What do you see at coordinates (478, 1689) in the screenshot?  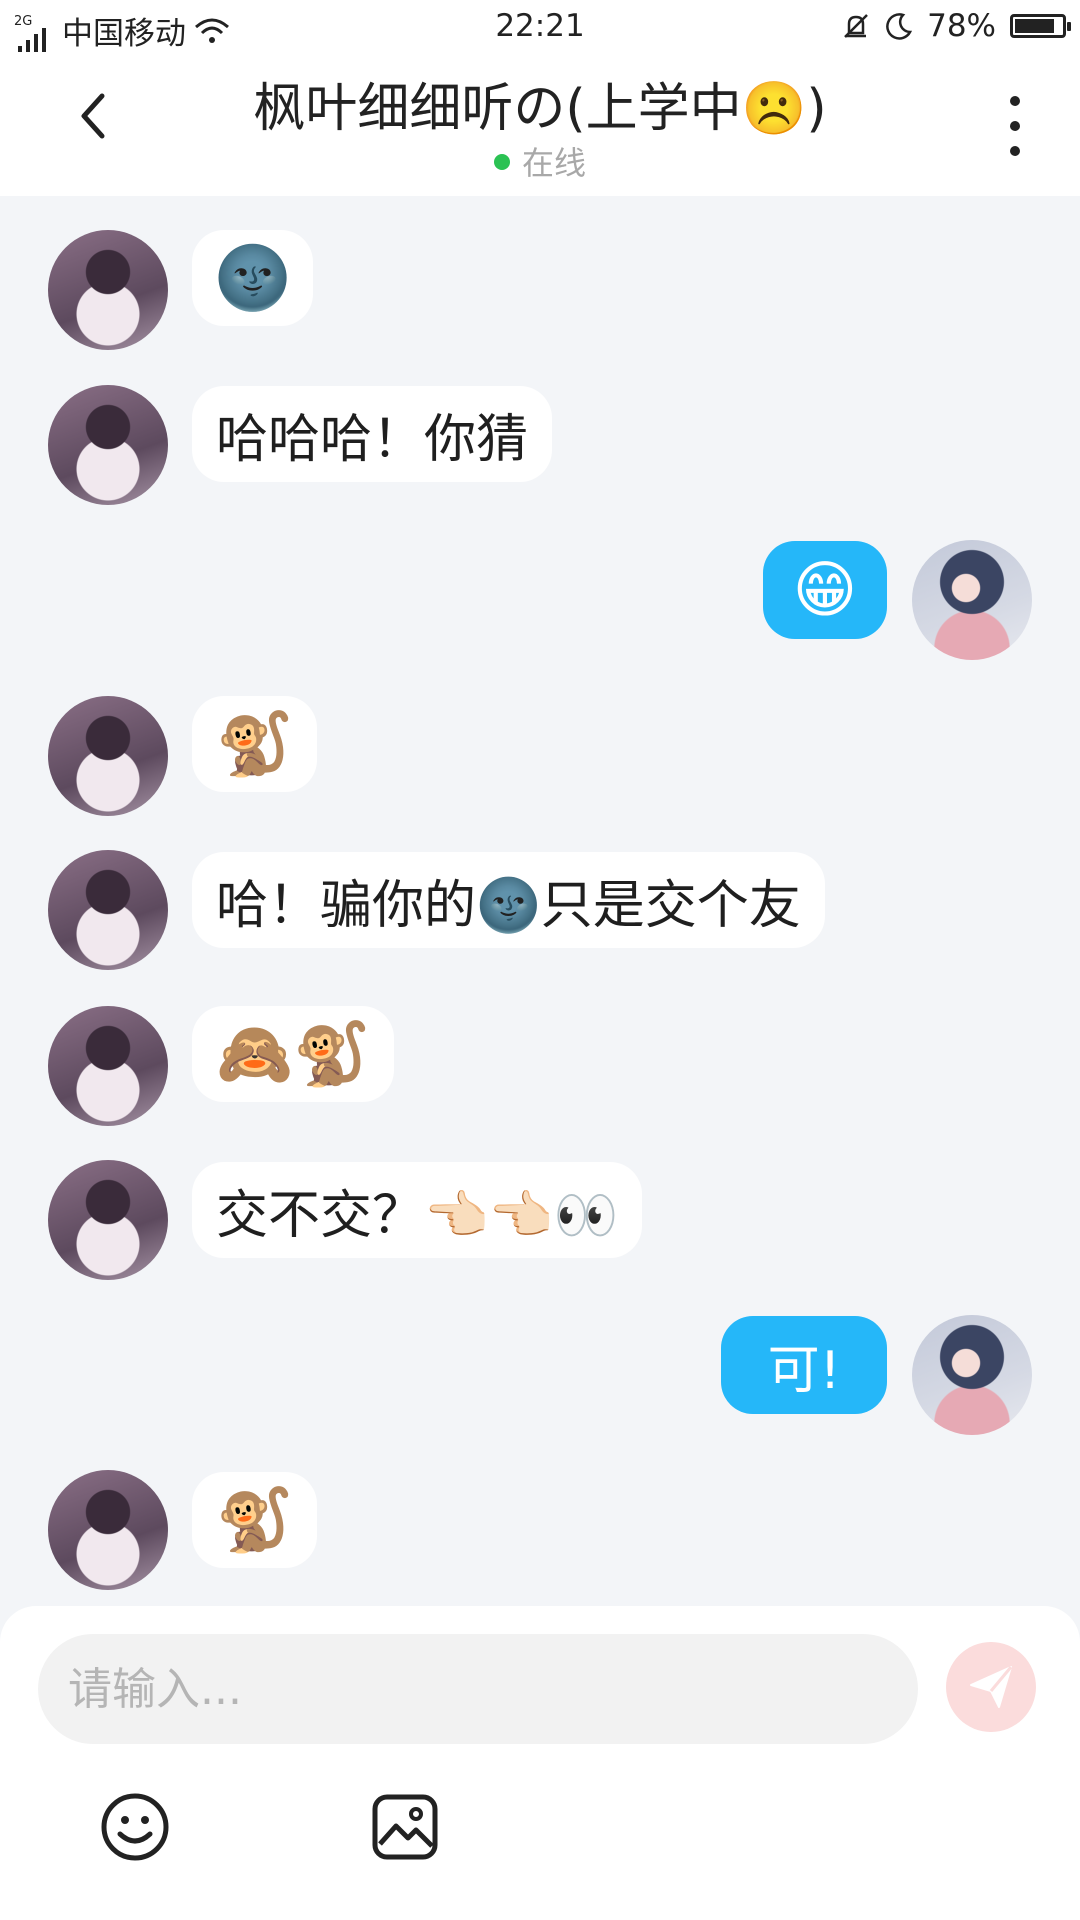 I see `message-input` at bounding box center [478, 1689].